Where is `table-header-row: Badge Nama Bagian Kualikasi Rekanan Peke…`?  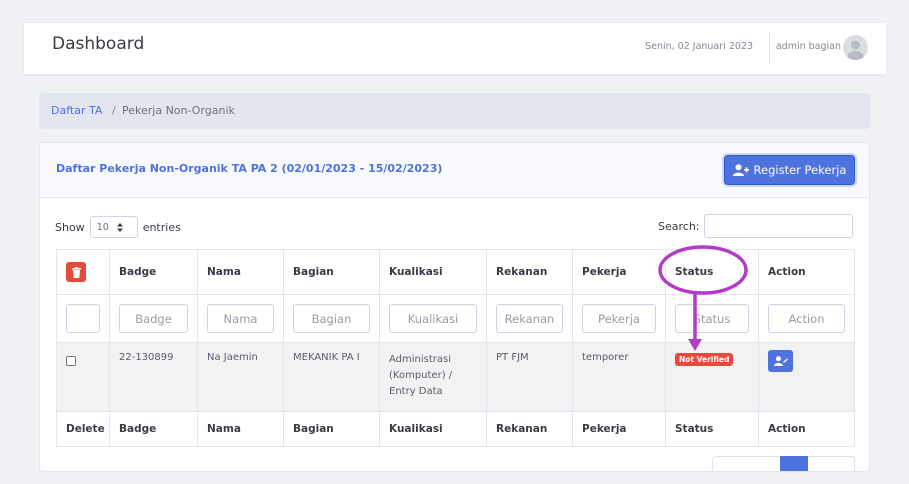
table-header-row: Badge Nama Bagian Kualikasi Rekanan Peke… is located at coordinates (455, 272).